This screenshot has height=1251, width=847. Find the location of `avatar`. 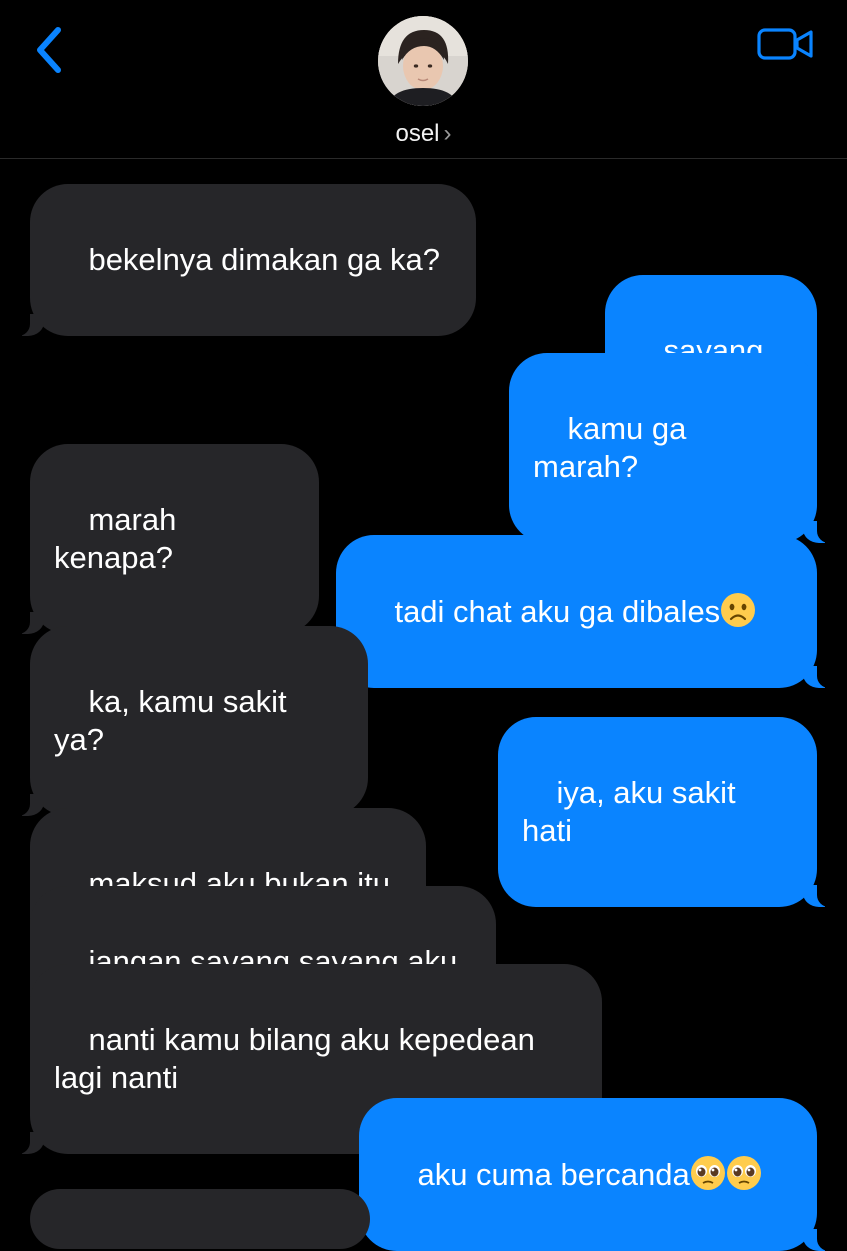

avatar is located at coordinates (423, 61).